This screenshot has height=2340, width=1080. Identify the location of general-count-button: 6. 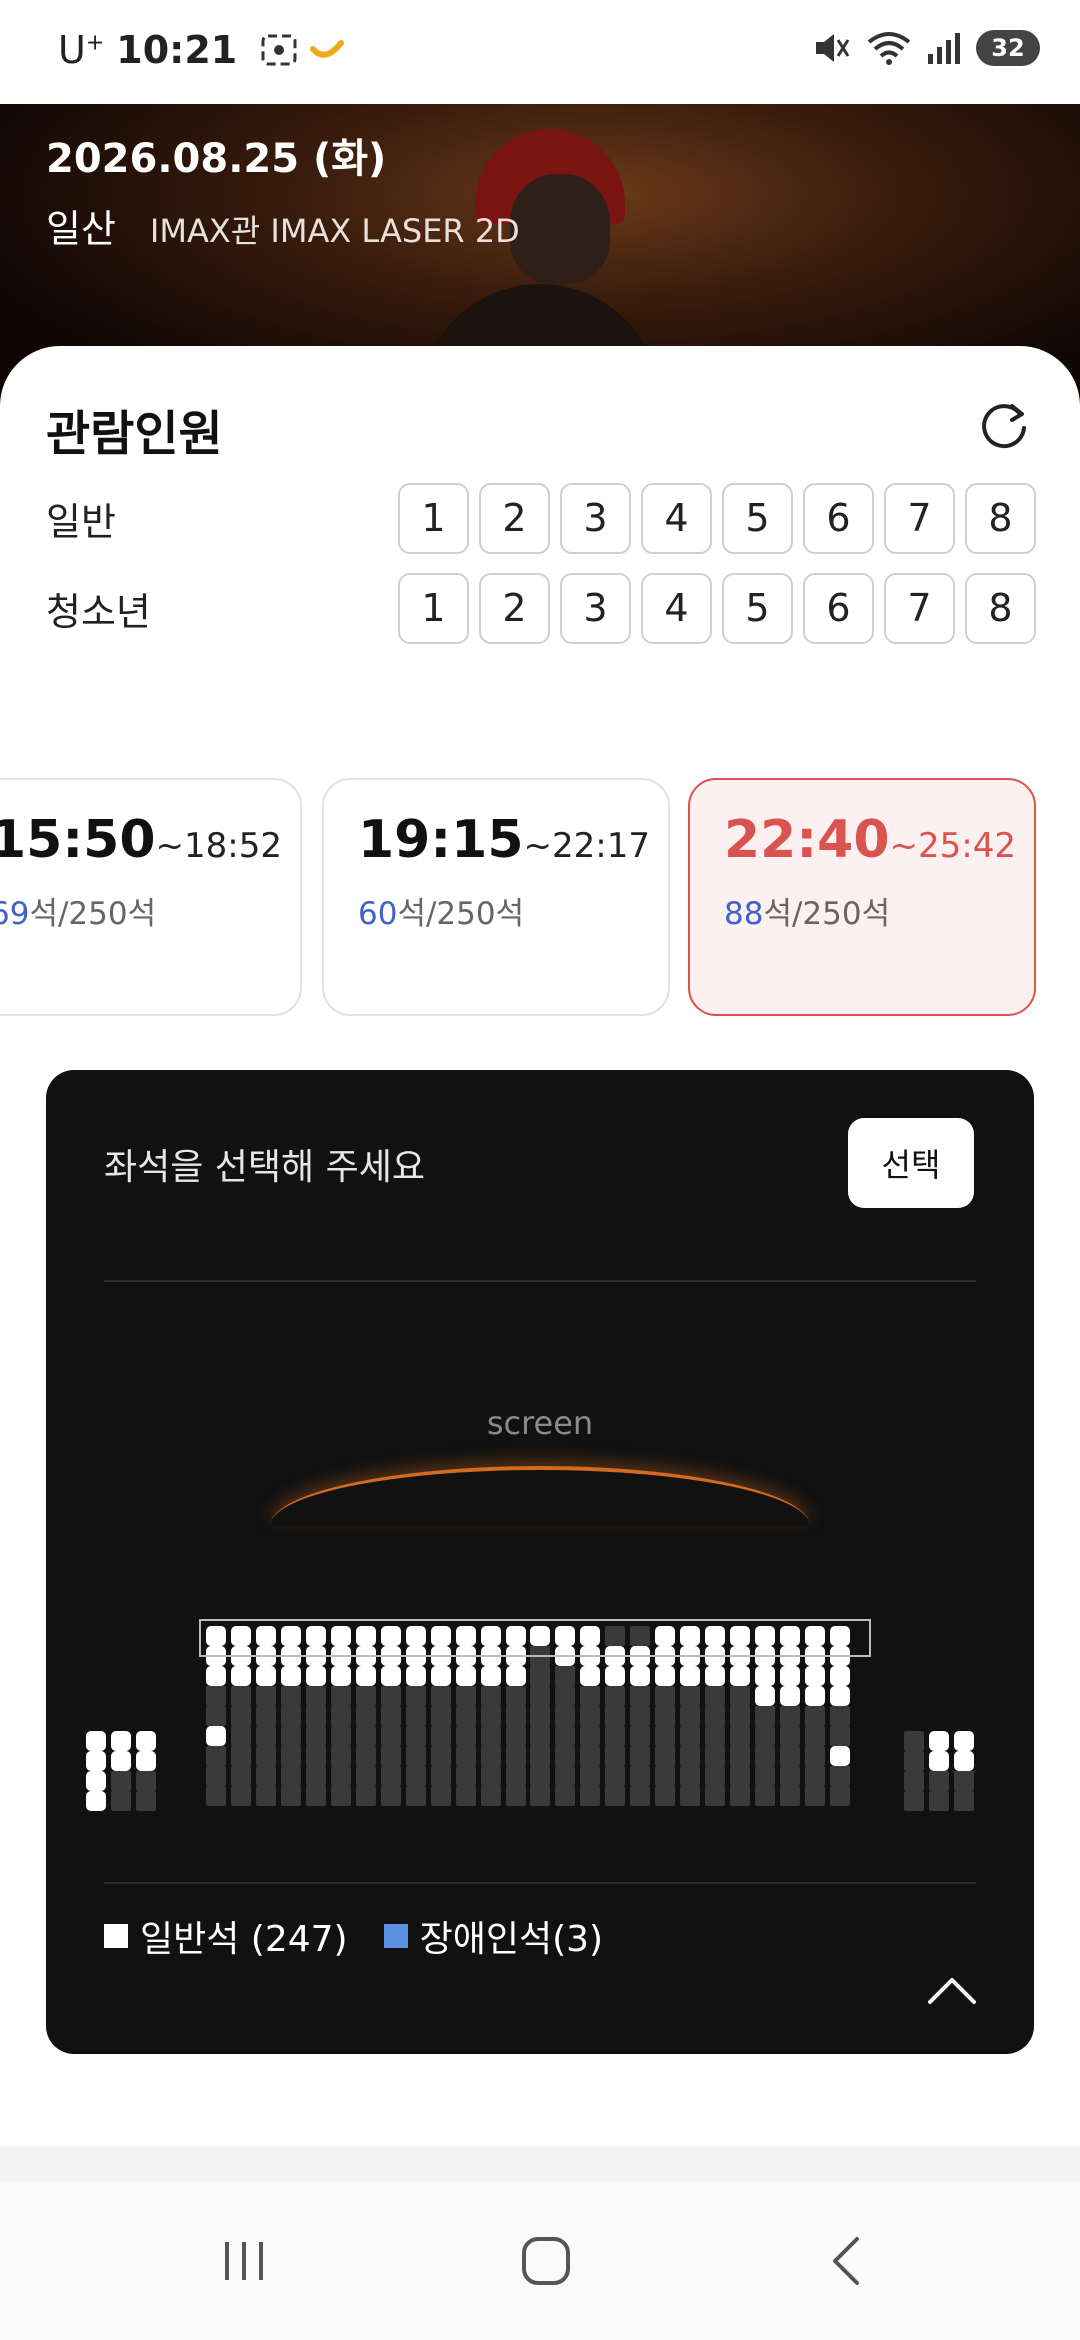
(838, 518).